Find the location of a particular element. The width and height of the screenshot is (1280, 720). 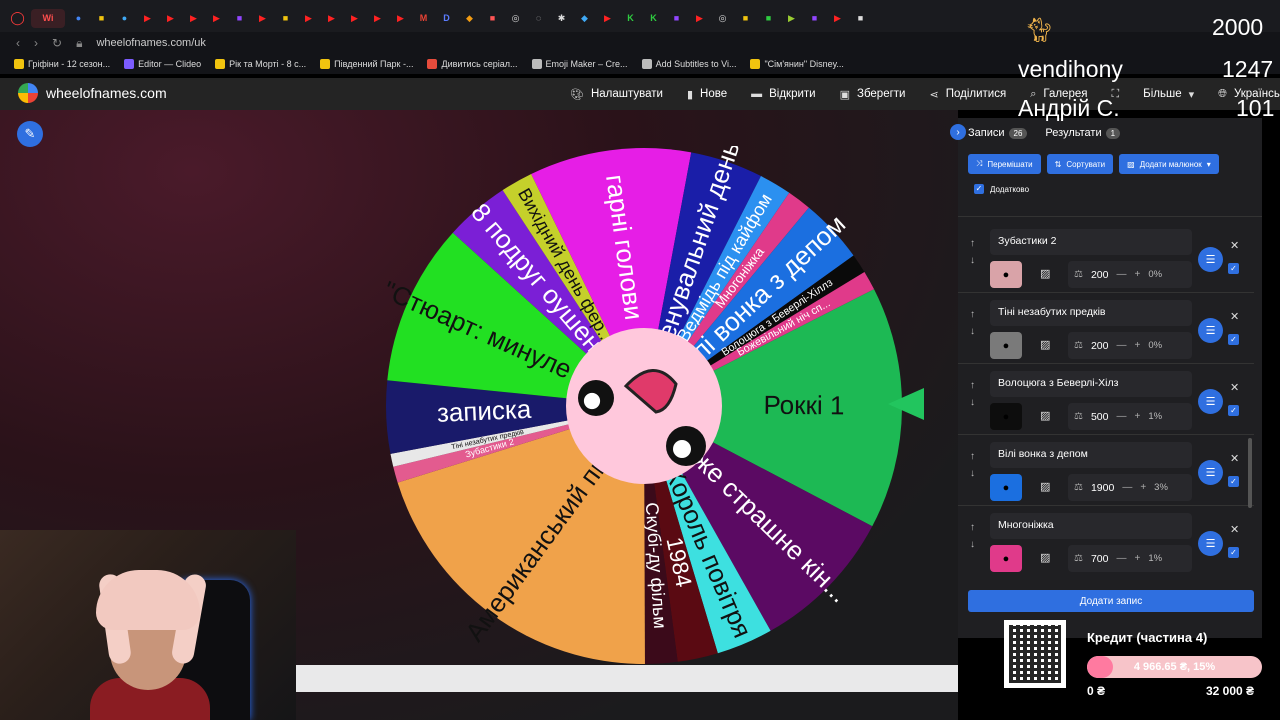

shuffle-button: ⤨ Перемішати is located at coordinates (1004, 164).